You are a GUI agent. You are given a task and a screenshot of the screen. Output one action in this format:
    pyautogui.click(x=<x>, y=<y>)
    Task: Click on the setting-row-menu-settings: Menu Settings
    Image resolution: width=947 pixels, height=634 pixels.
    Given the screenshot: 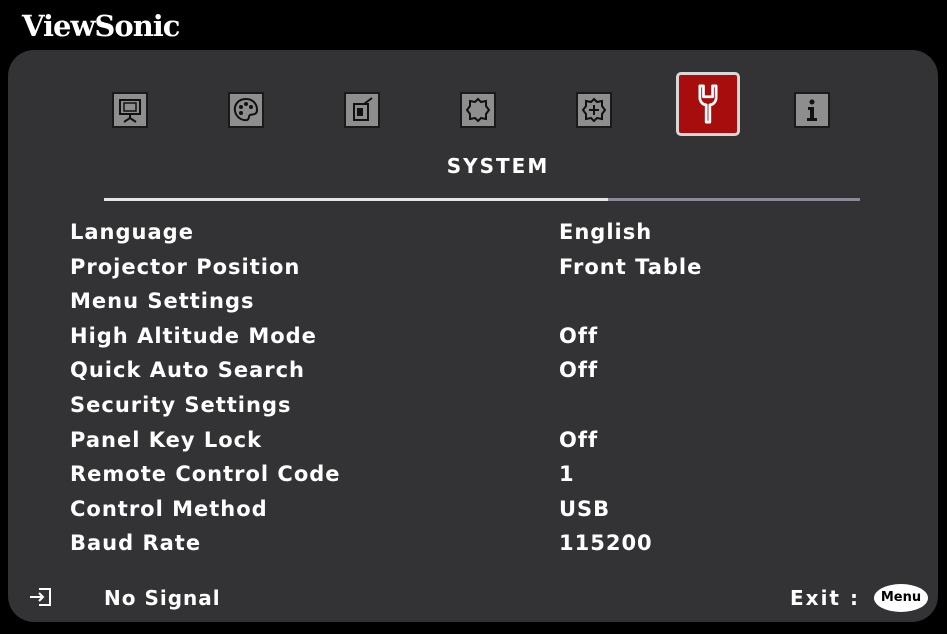 What is the action you would take?
    pyautogui.click(x=490, y=302)
    